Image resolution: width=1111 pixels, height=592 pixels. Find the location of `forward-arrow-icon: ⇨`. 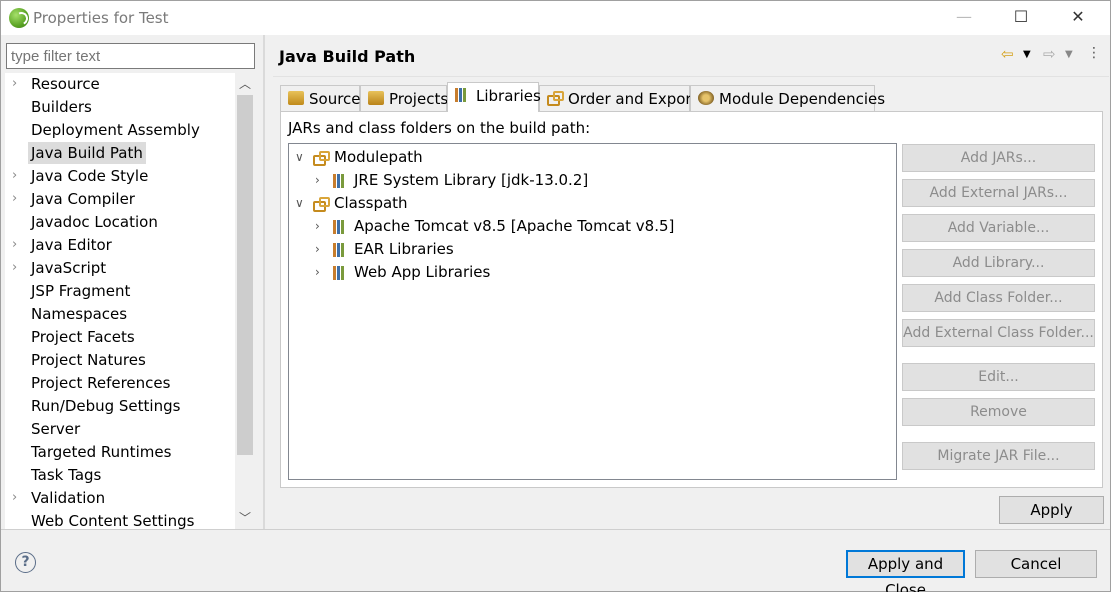

forward-arrow-icon: ⇨ is located at coordinates (1049, 54).